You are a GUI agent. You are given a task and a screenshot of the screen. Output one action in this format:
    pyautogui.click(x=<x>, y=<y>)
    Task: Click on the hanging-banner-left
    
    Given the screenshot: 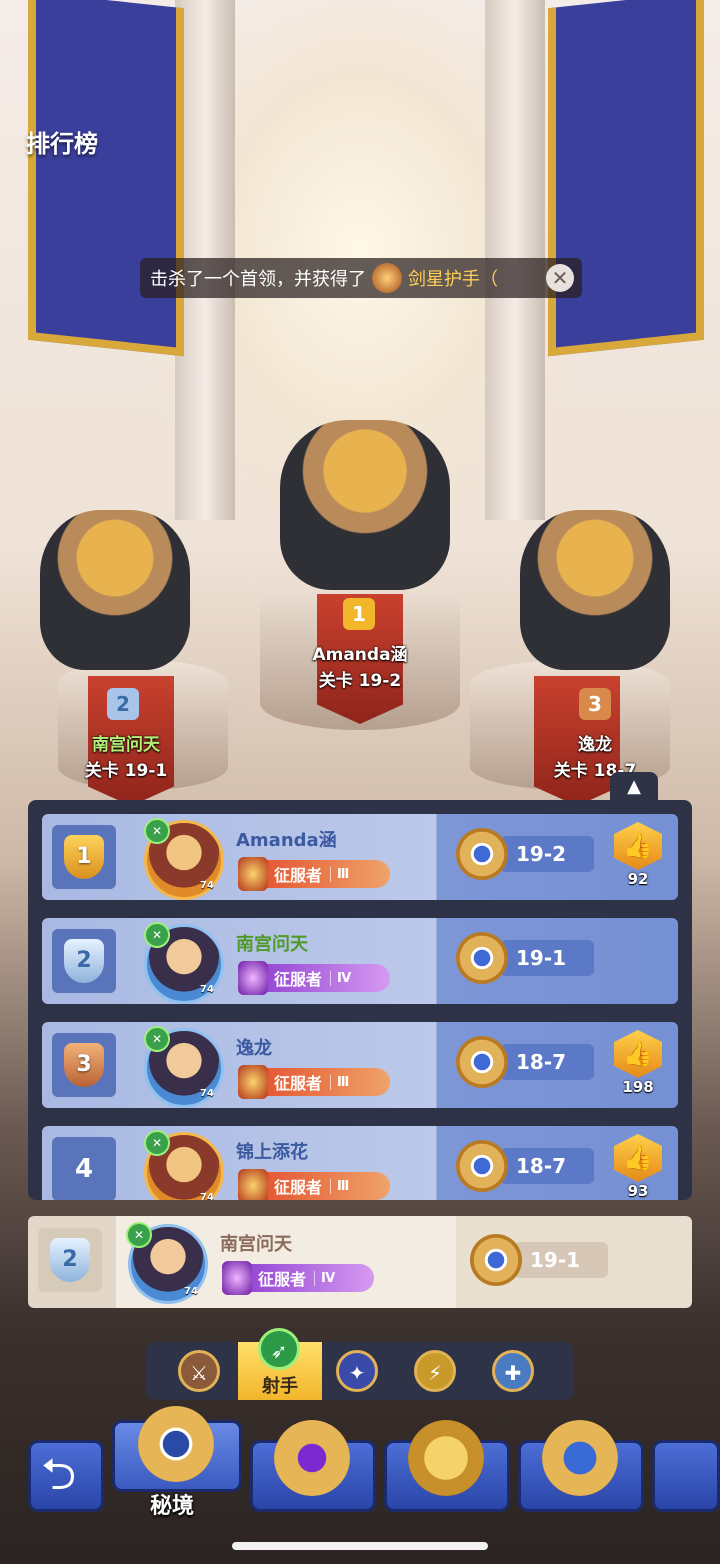 What is the action you would take?
    pyautogui.click(x=106, y=178)
    